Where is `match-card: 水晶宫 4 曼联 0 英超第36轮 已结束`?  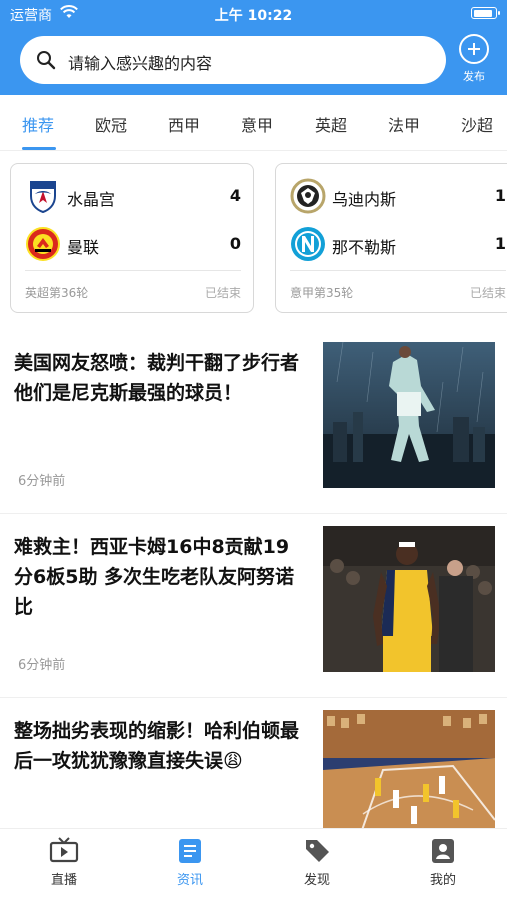
match-card: 水晶宫 4 曼联 0 英超第36轮 已结束 is located at coordinates (132, 238).